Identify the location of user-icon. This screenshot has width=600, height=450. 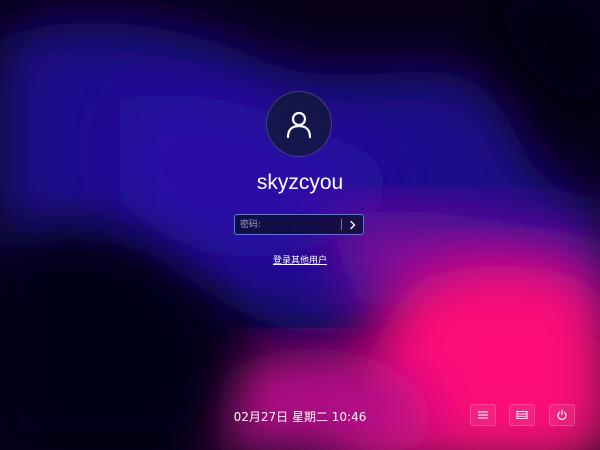
(299, 124).